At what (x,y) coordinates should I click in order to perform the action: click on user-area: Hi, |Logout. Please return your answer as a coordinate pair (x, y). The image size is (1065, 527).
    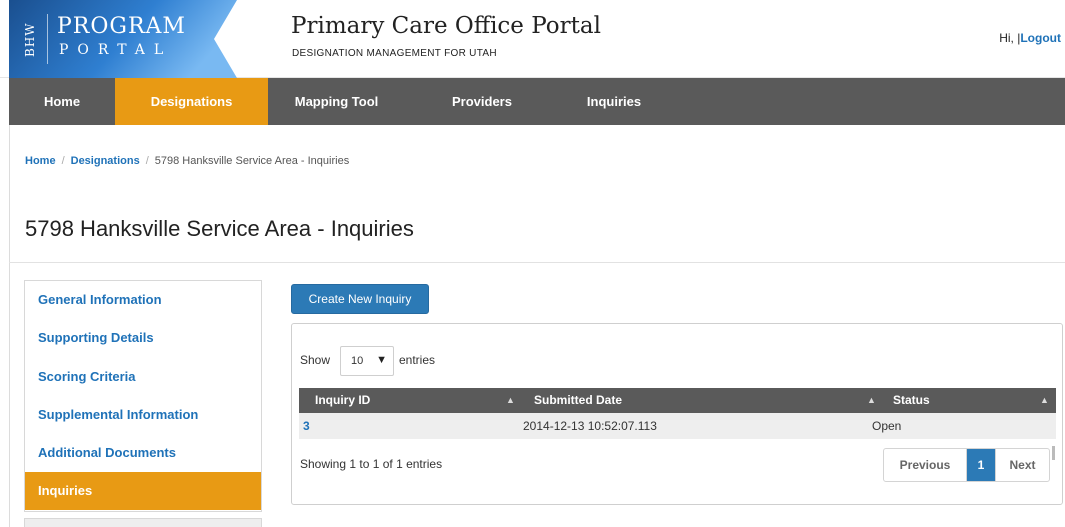
    Looking at the image, I should click on (1030, 38).